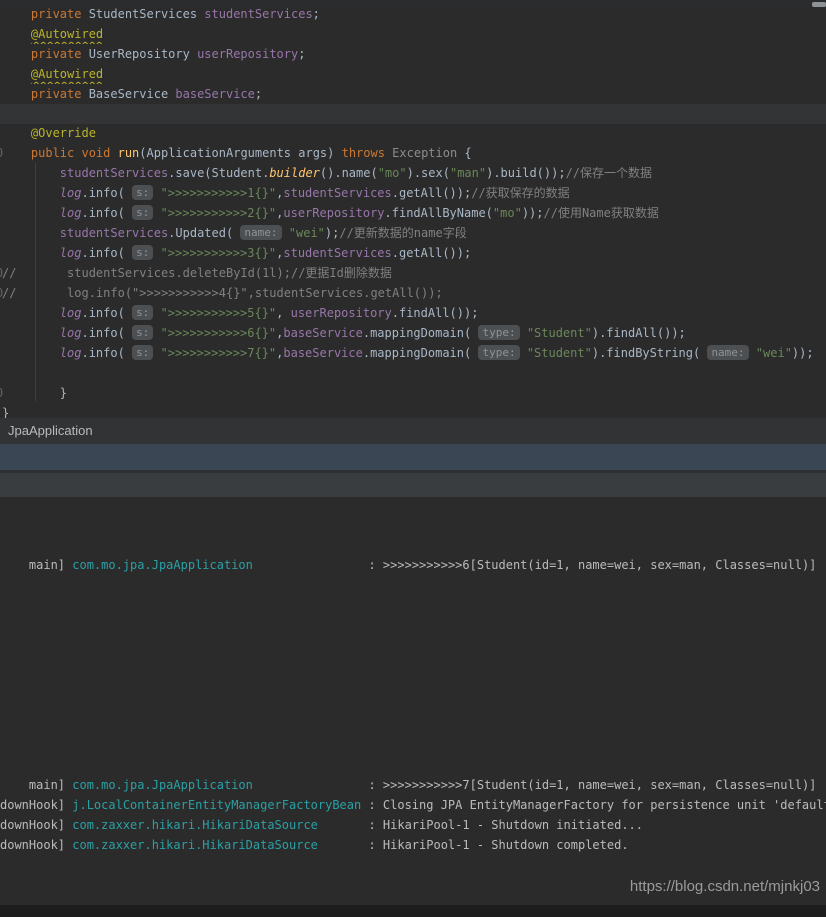  I want to click on code-line: private UserRepository userRepository;, so click(413, 54).